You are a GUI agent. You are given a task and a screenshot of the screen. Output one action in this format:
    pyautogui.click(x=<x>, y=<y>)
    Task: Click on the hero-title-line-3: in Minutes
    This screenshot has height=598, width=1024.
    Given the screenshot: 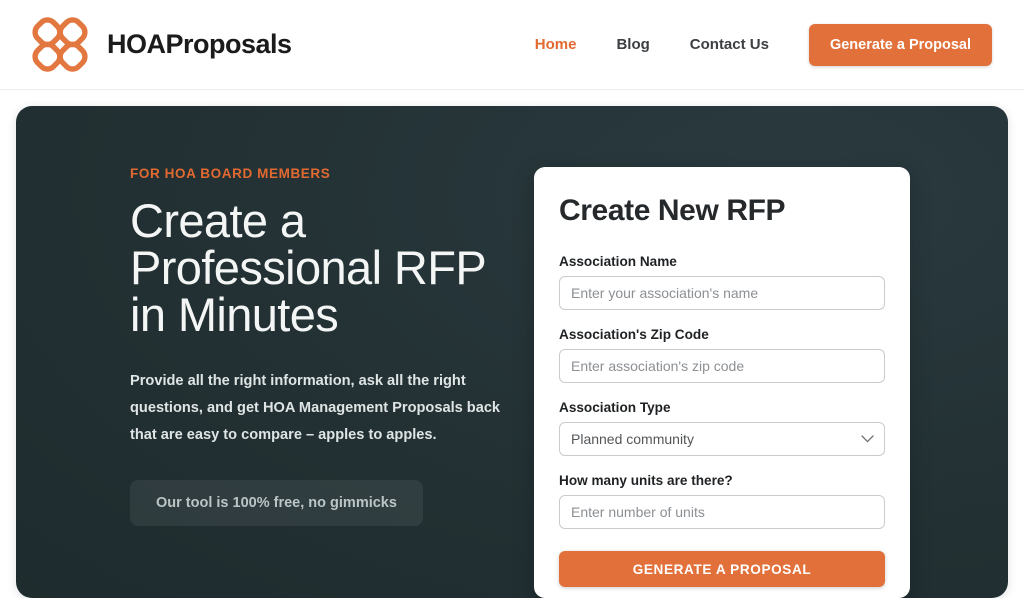 What is the action you would take?
    pyautogui.click(x=234, y=314)
    